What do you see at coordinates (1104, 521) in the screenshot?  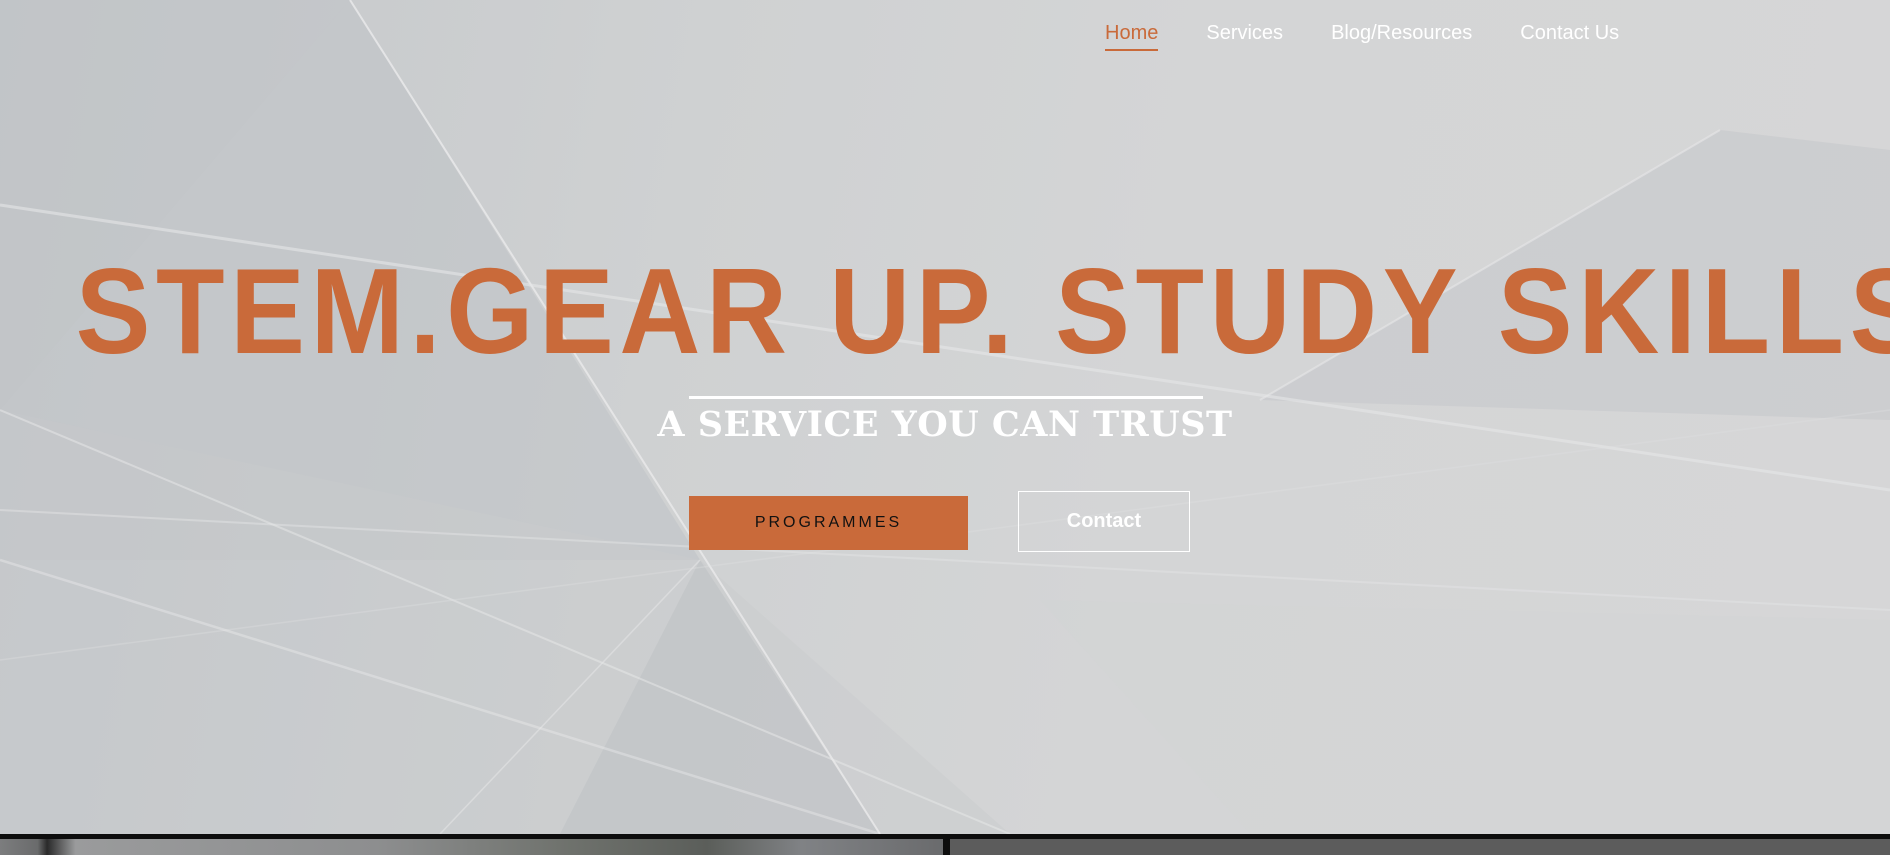 I see `contact-button: Contact` at bounding box center [1104, 521].